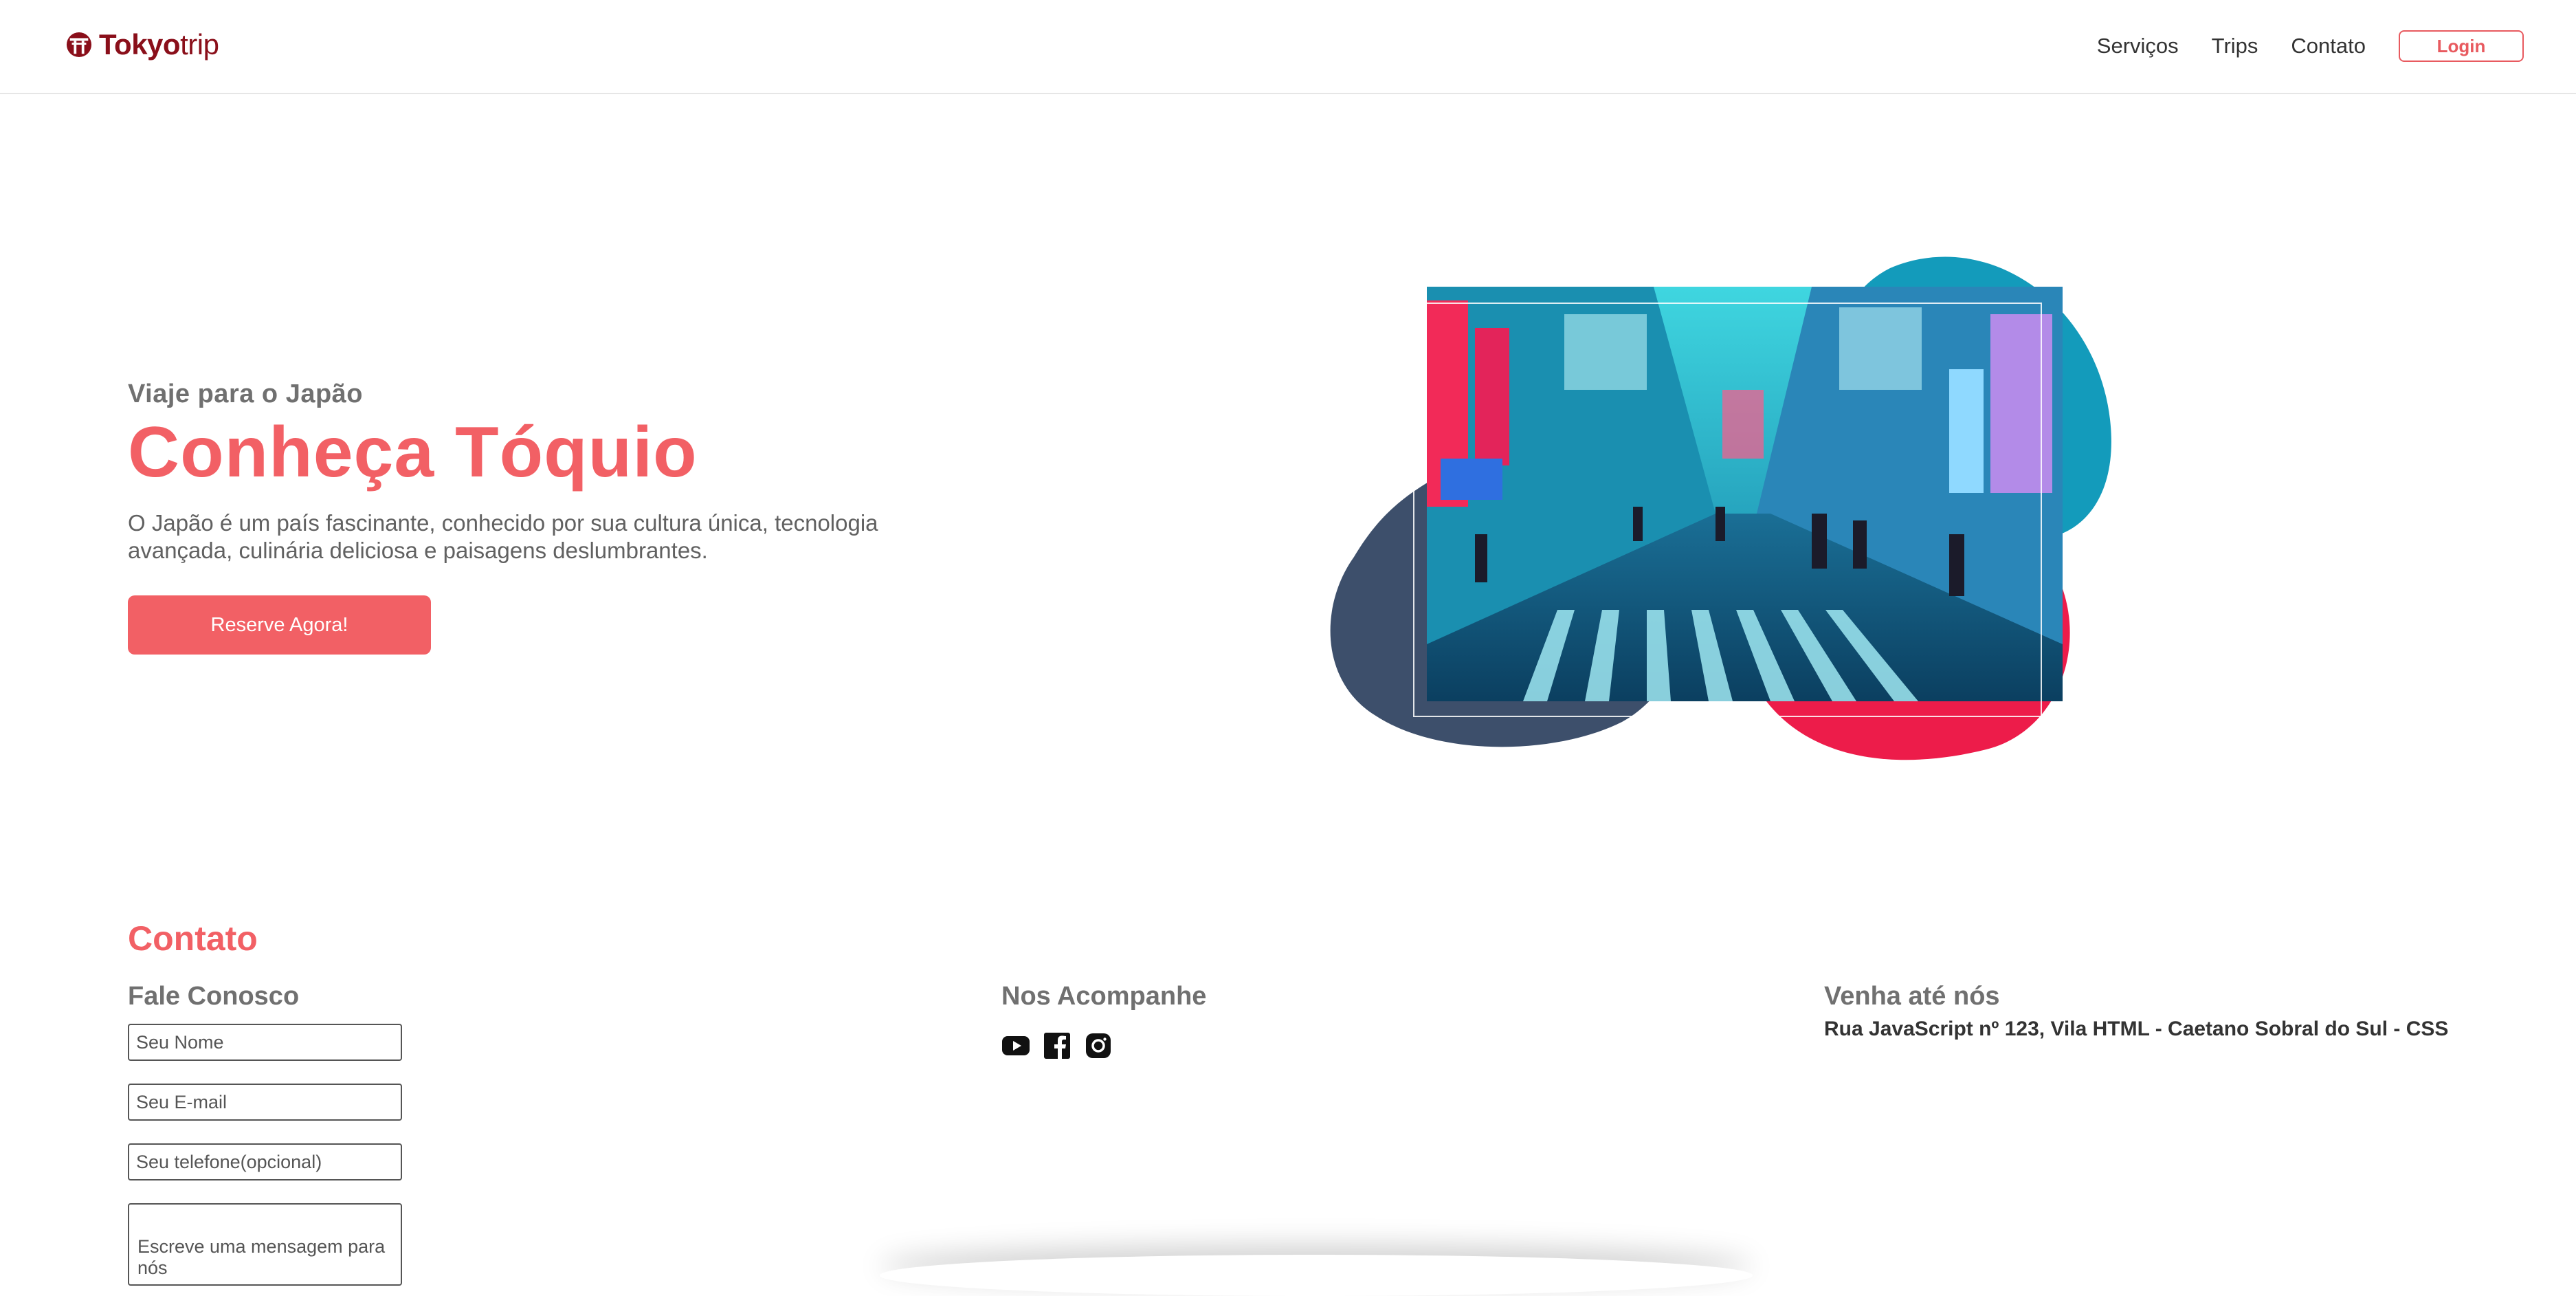 The height and width of the screenshot is (1296, 2576). I want to click on social-links, so click(1057, 1045).